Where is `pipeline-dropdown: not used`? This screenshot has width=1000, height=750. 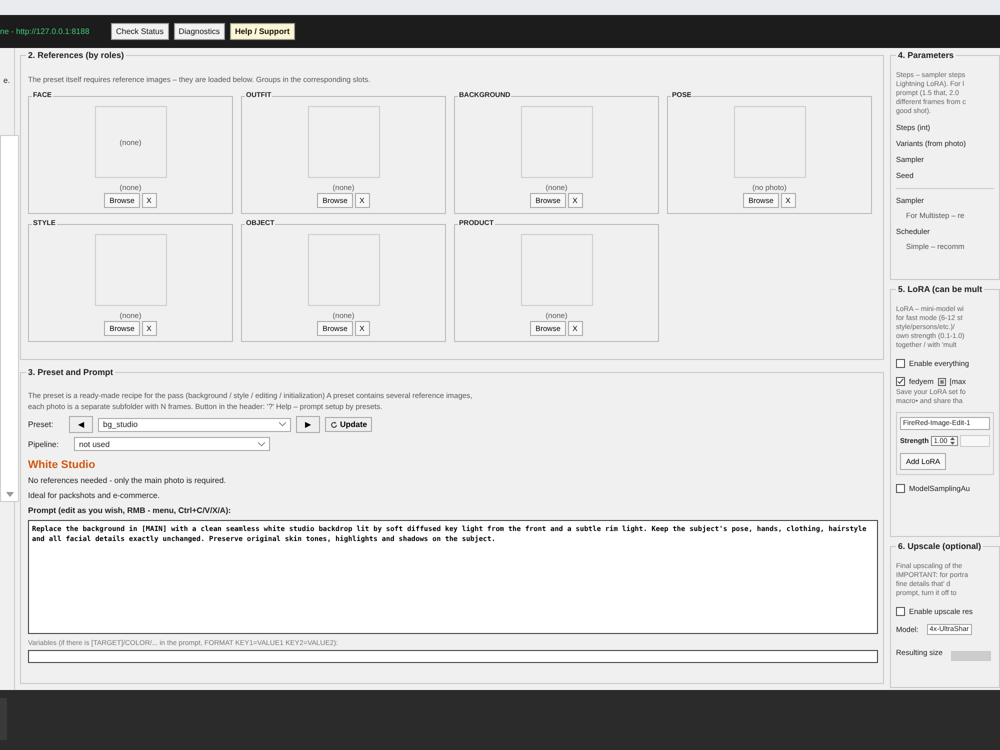
pipeline-dropdown: not used is located at coordinates (172, 444).